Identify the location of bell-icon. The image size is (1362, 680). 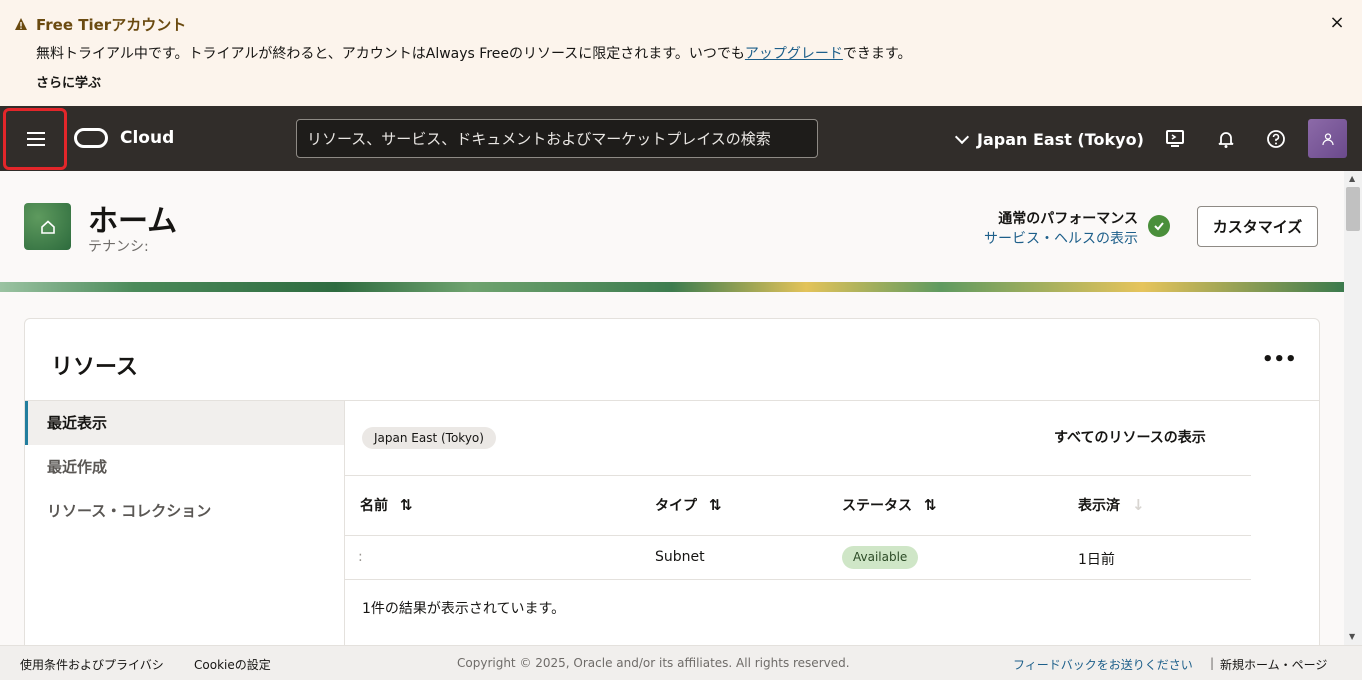
(1226, 139).